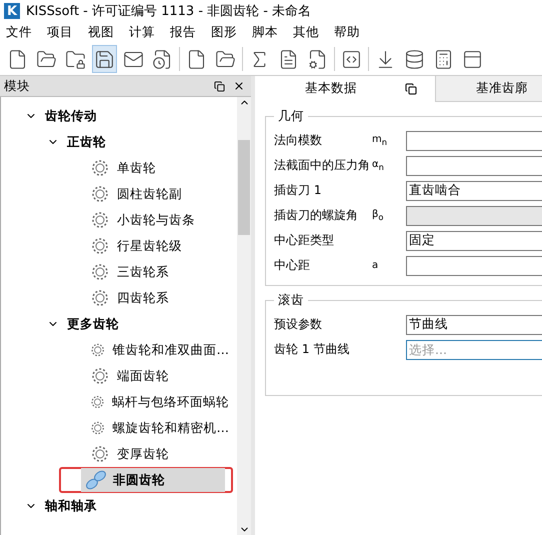  Describe the element at coordinates (157, 402) in the screenshot. I see `tree-item: 蜗杆与包络环面蜗轮` at that location.